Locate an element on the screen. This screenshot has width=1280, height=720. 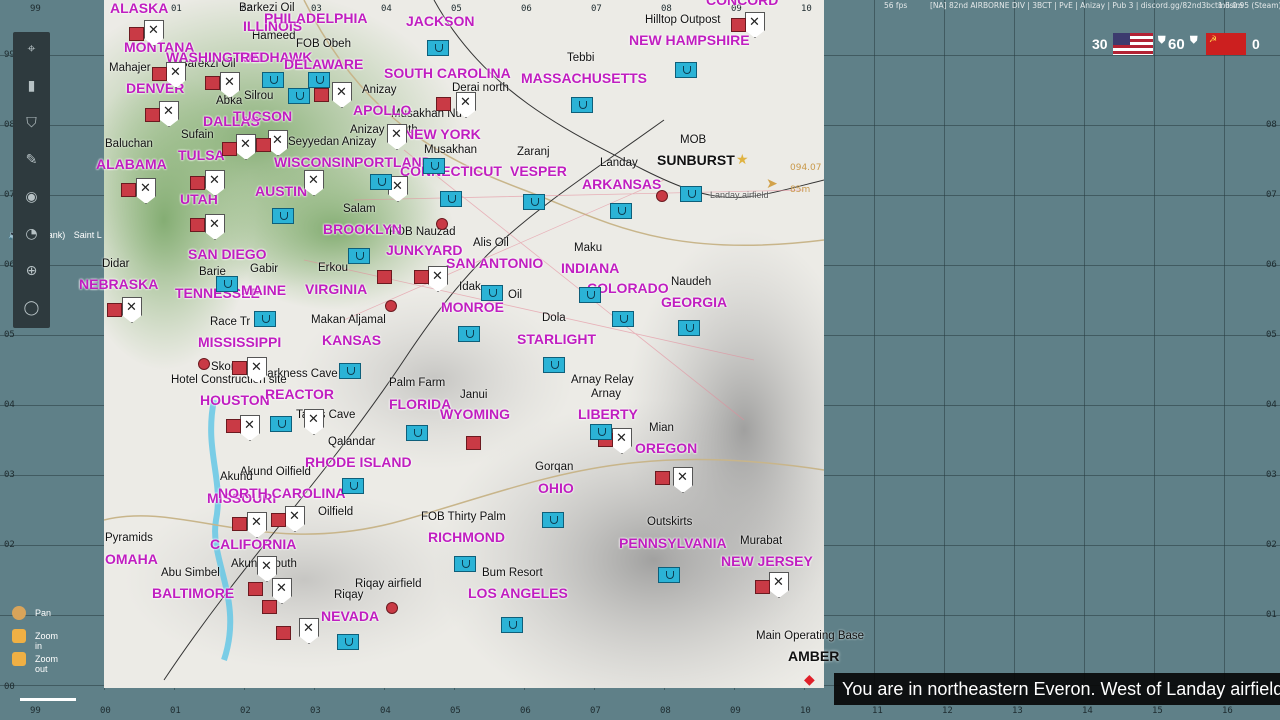
objective-label: CONNECTICUT is located at coordinates (451, 171).